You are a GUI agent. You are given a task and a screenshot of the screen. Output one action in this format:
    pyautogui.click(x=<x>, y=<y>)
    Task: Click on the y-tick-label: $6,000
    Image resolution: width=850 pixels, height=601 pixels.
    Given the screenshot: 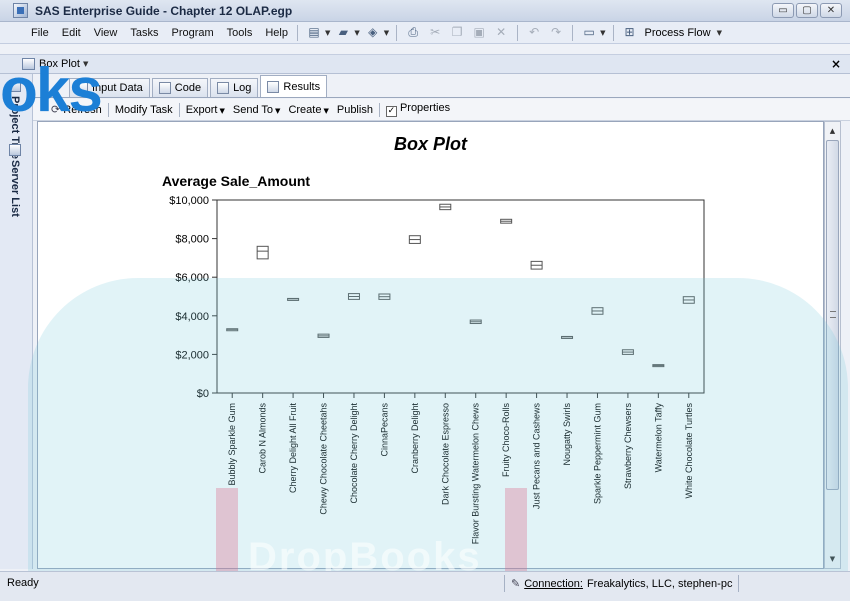 What is the action you would take?
    pyautogui.click(x=192, y=278)
    